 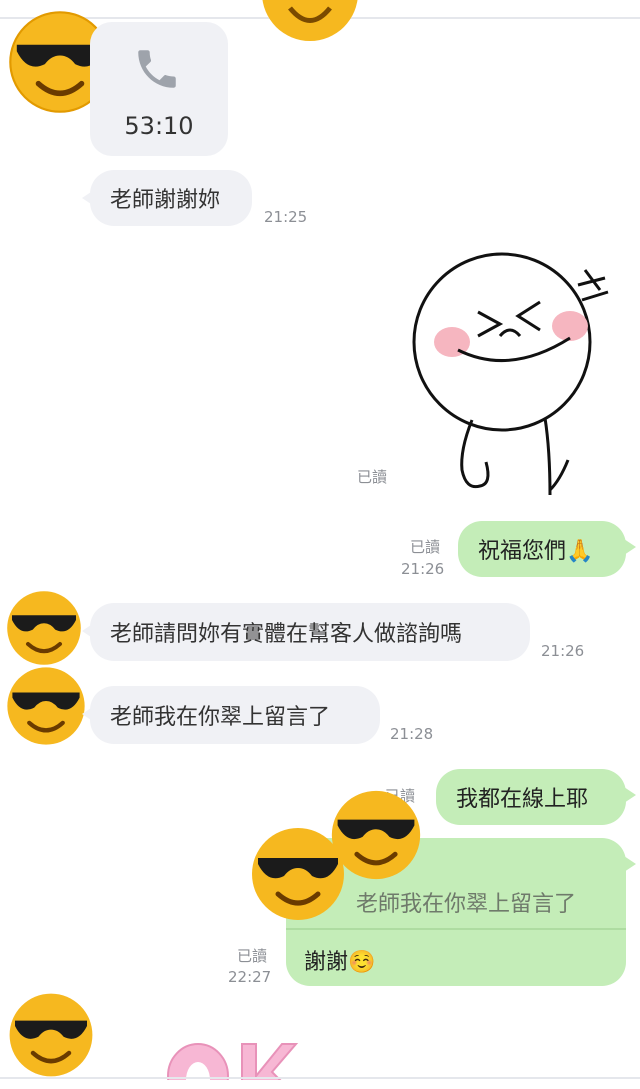 What do you see at coordinates (159, 89) in the screenshot?
I see `call-bubble: 53:10` at bounding box center [159, 89].